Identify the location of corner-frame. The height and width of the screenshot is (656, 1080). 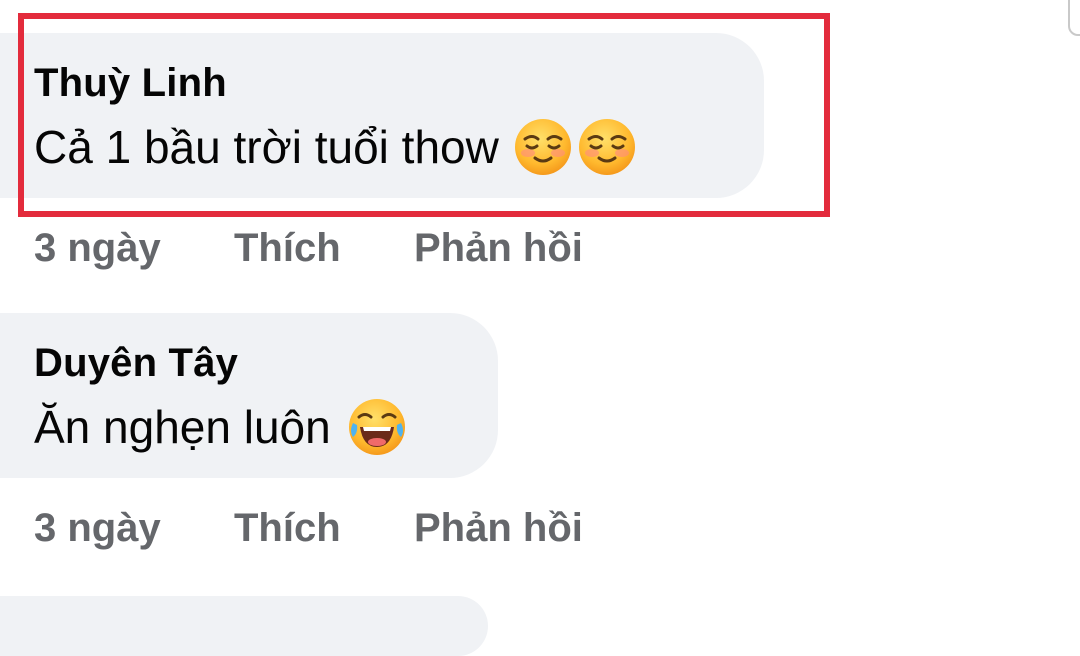
(1074, 18).